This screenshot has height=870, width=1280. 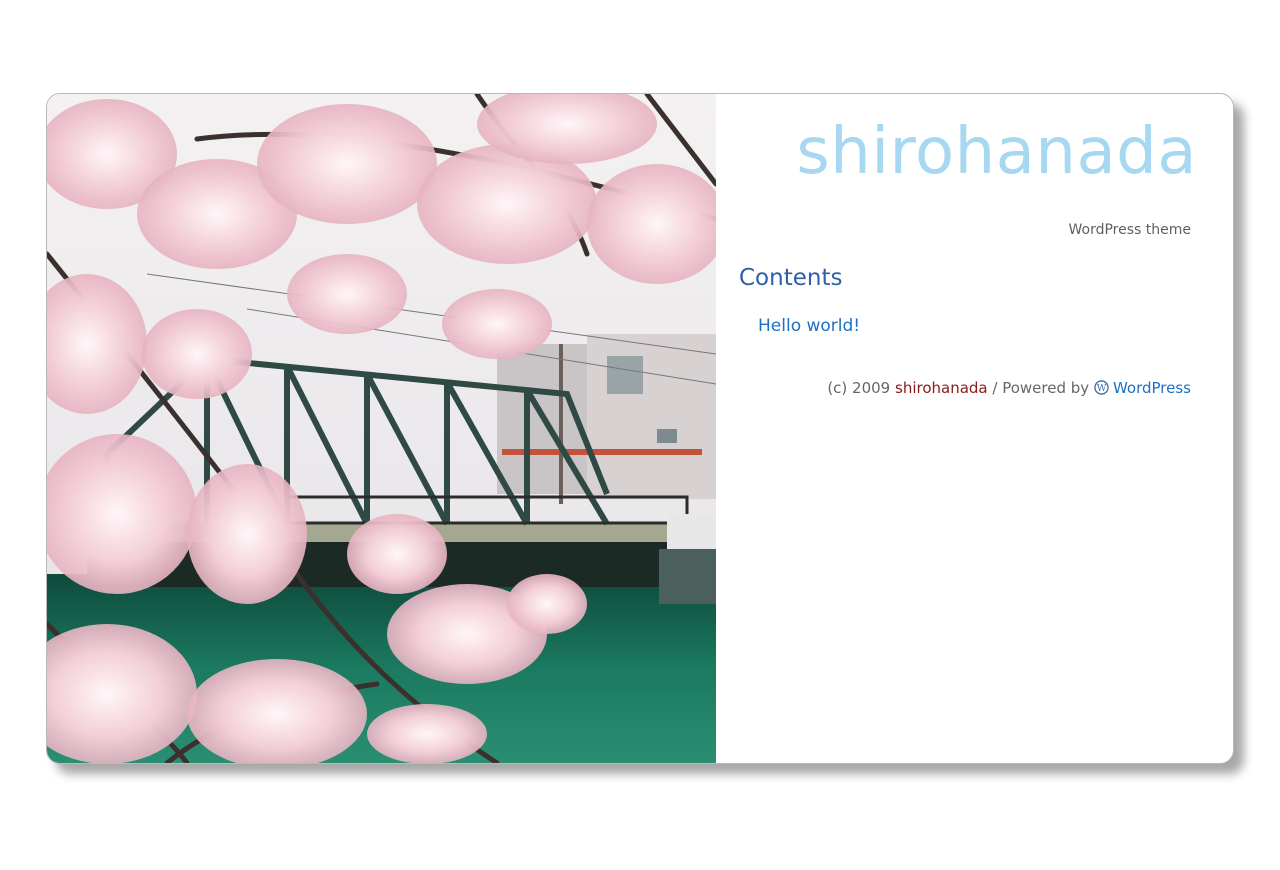 What do you see at coordinates (791, 278) in the screenshot?
I see `contents-heading: Contents` at bounding box center [791, 278].